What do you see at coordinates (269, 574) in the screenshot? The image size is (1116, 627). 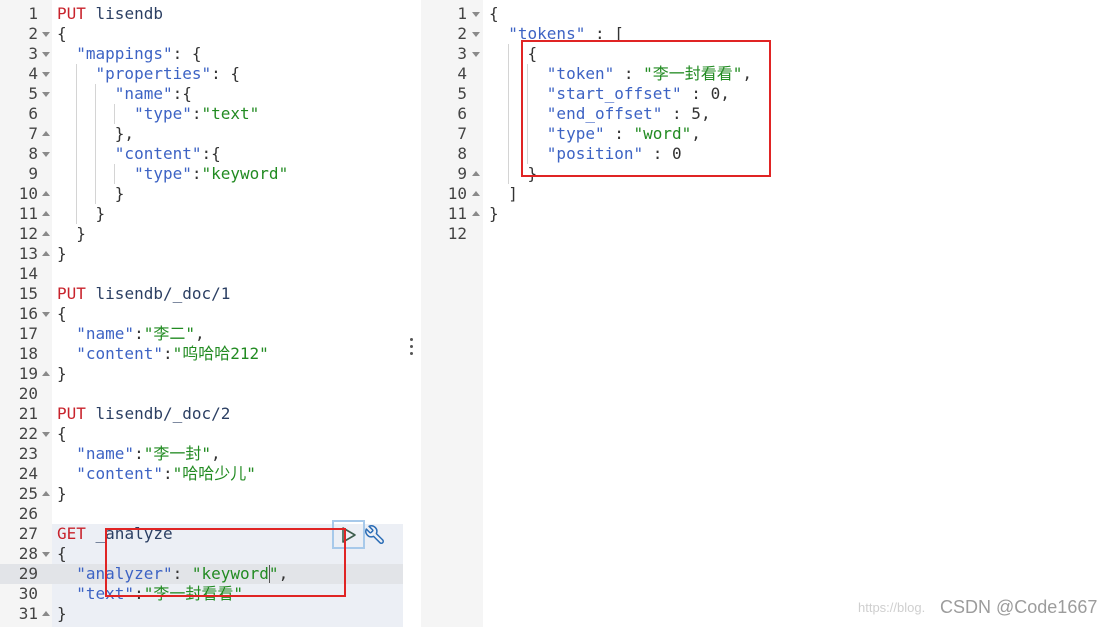 I see `text-cursor` at bounding box center [269, 574].